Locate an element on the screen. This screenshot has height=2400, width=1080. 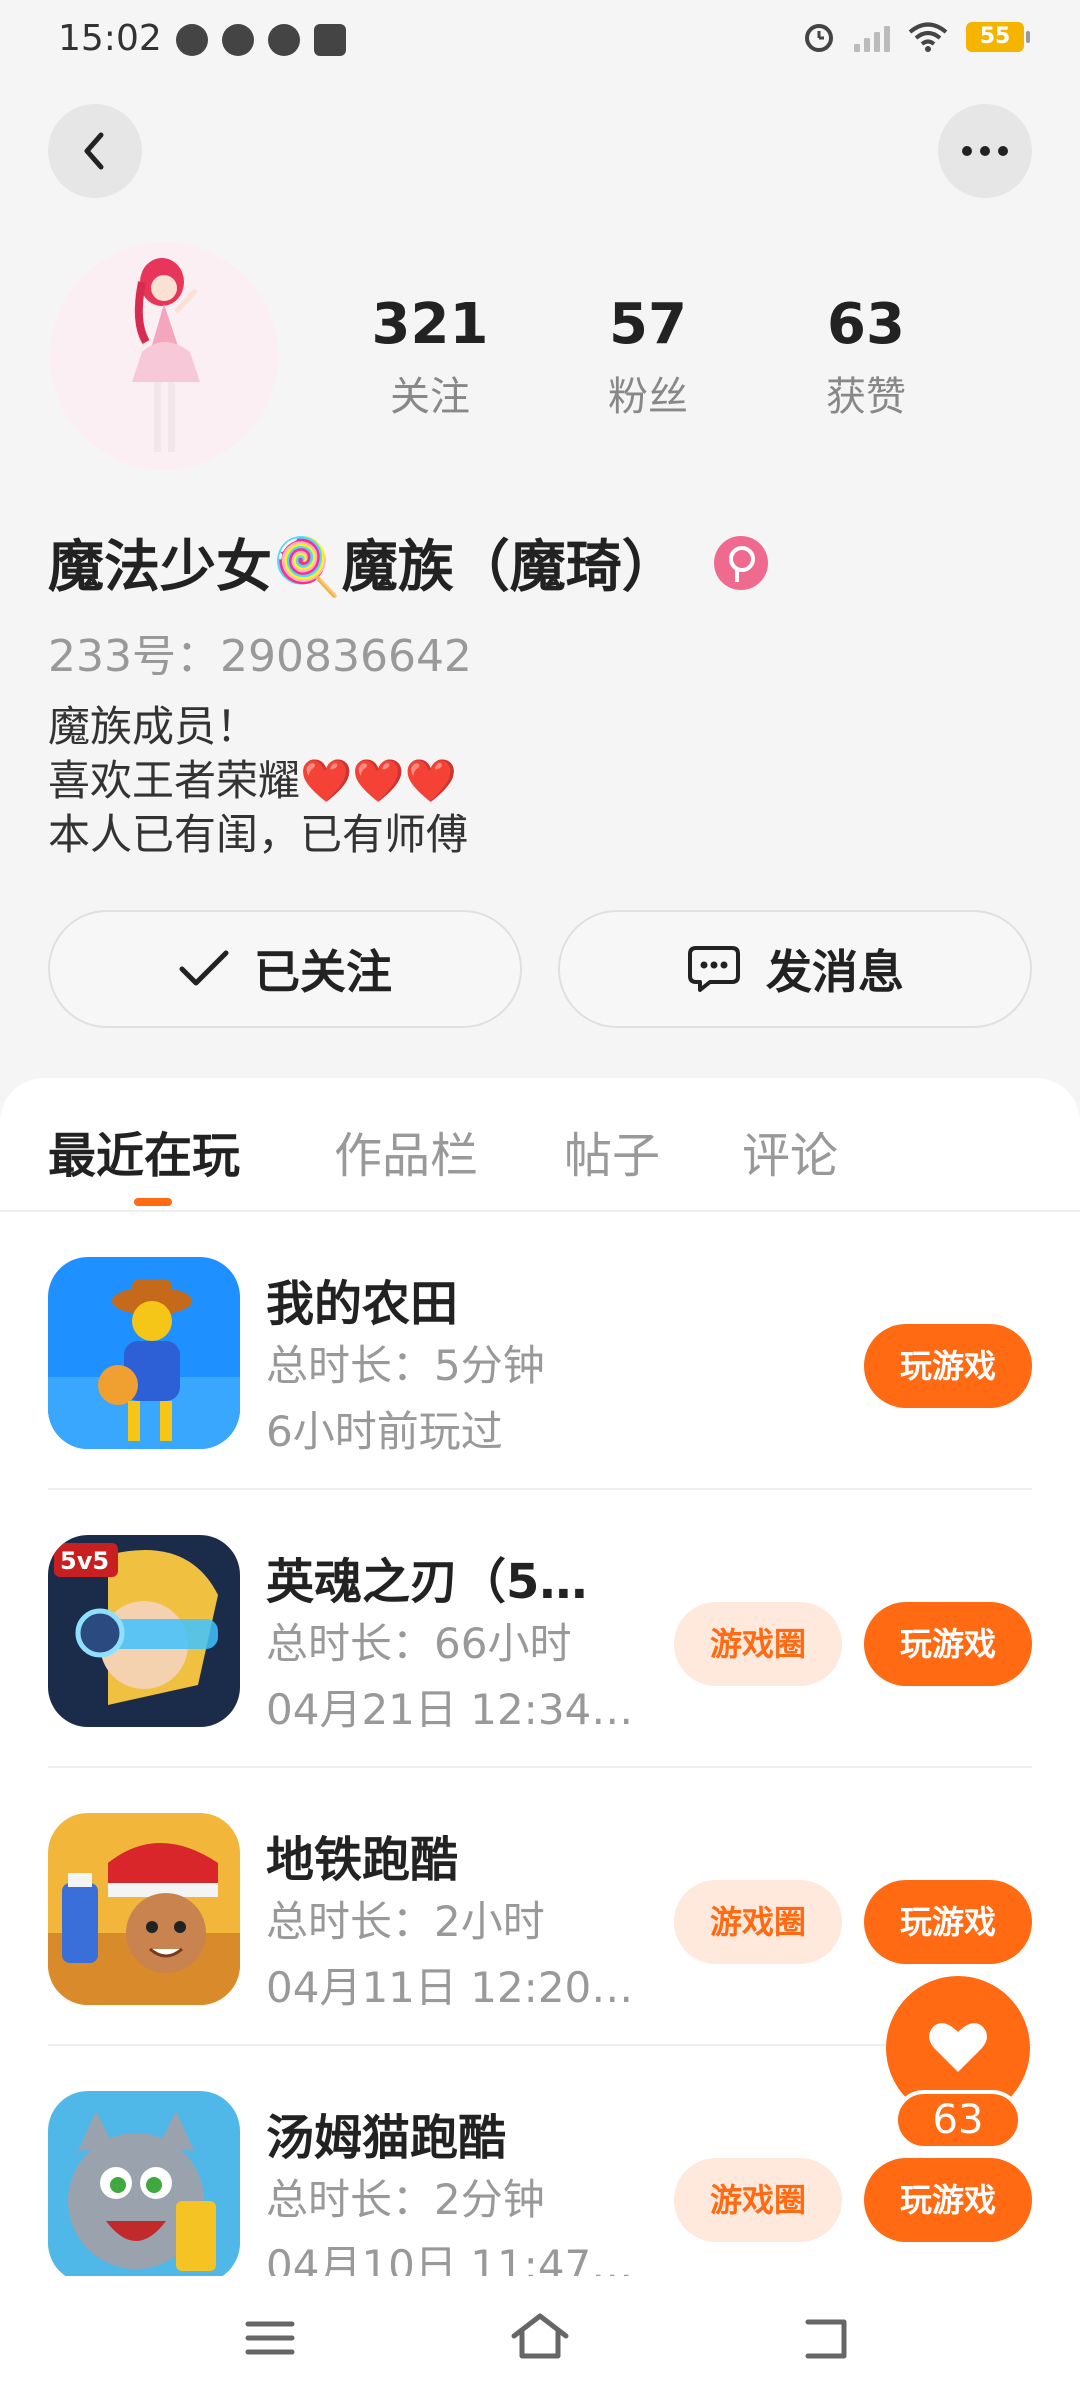
stat-likes: 63 获赞 is located at coordinates (866, 356).